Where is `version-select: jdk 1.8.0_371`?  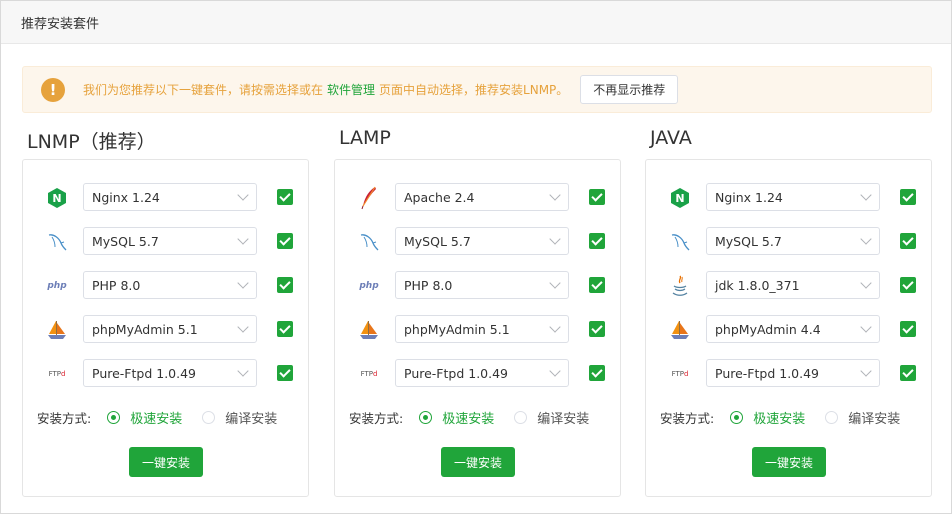
version-select: jdk 1.8.0_371 is located at coordinates (793, 285).